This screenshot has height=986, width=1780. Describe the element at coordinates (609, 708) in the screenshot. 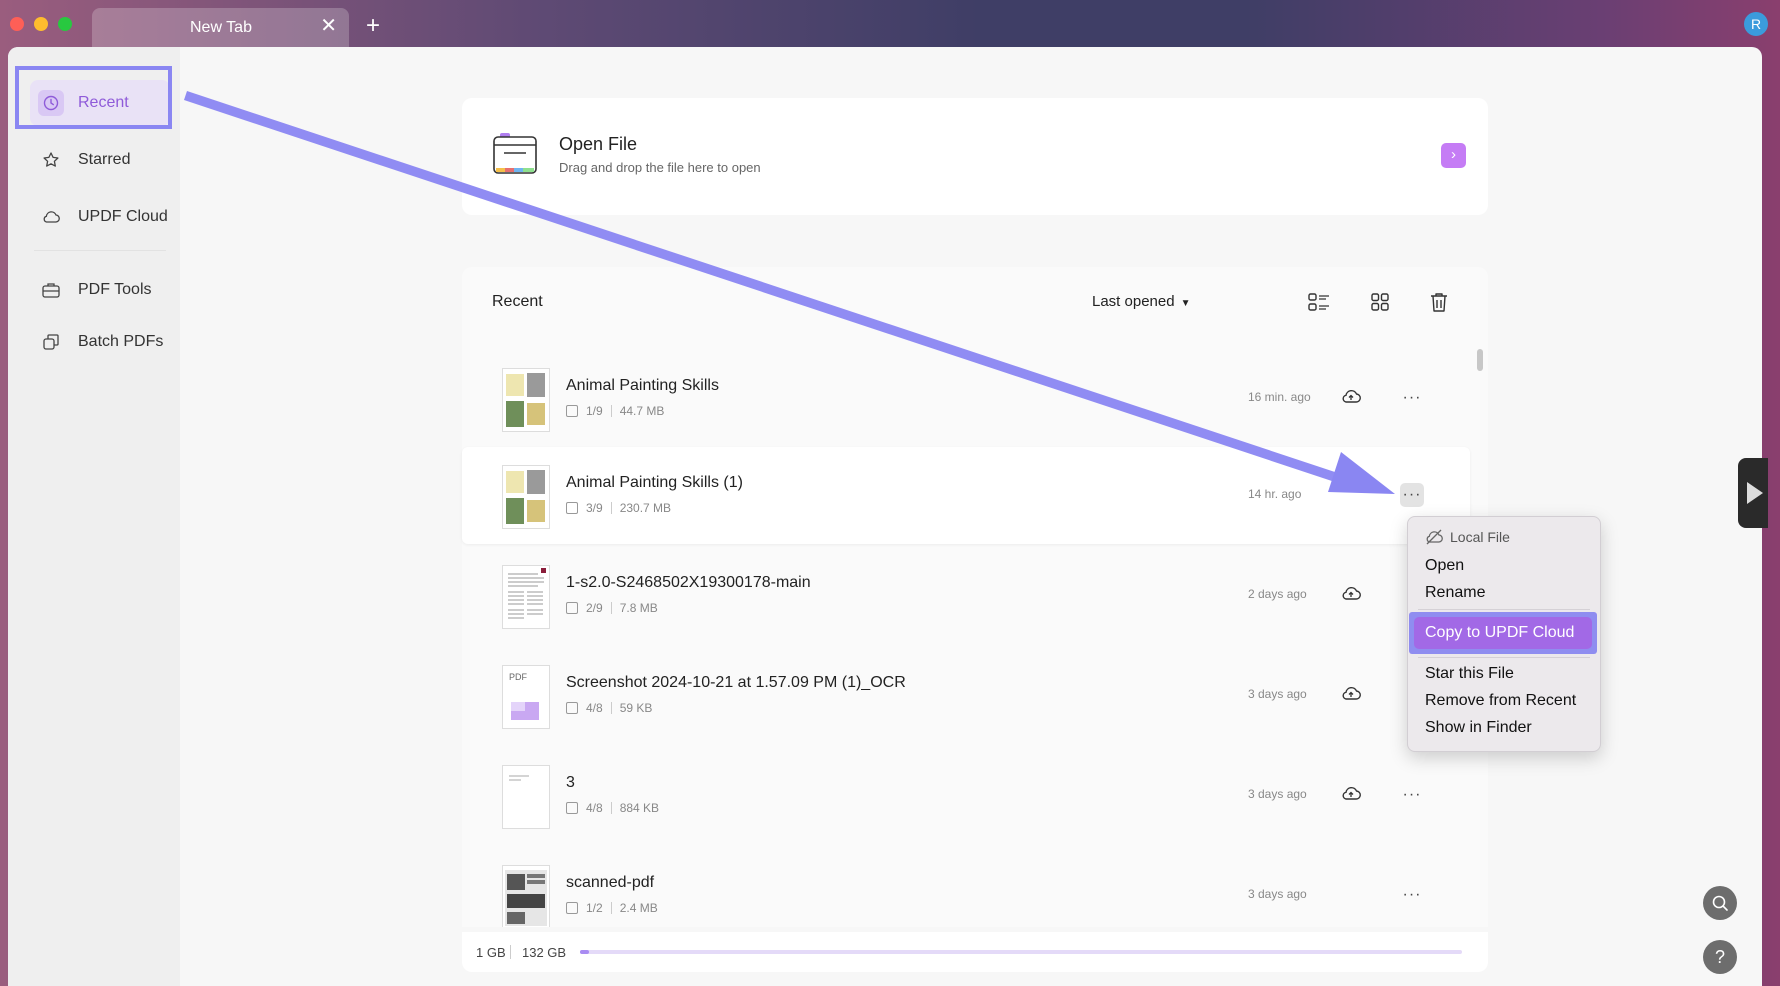

I see `file-meta: 4/8 59 KB` at that location.